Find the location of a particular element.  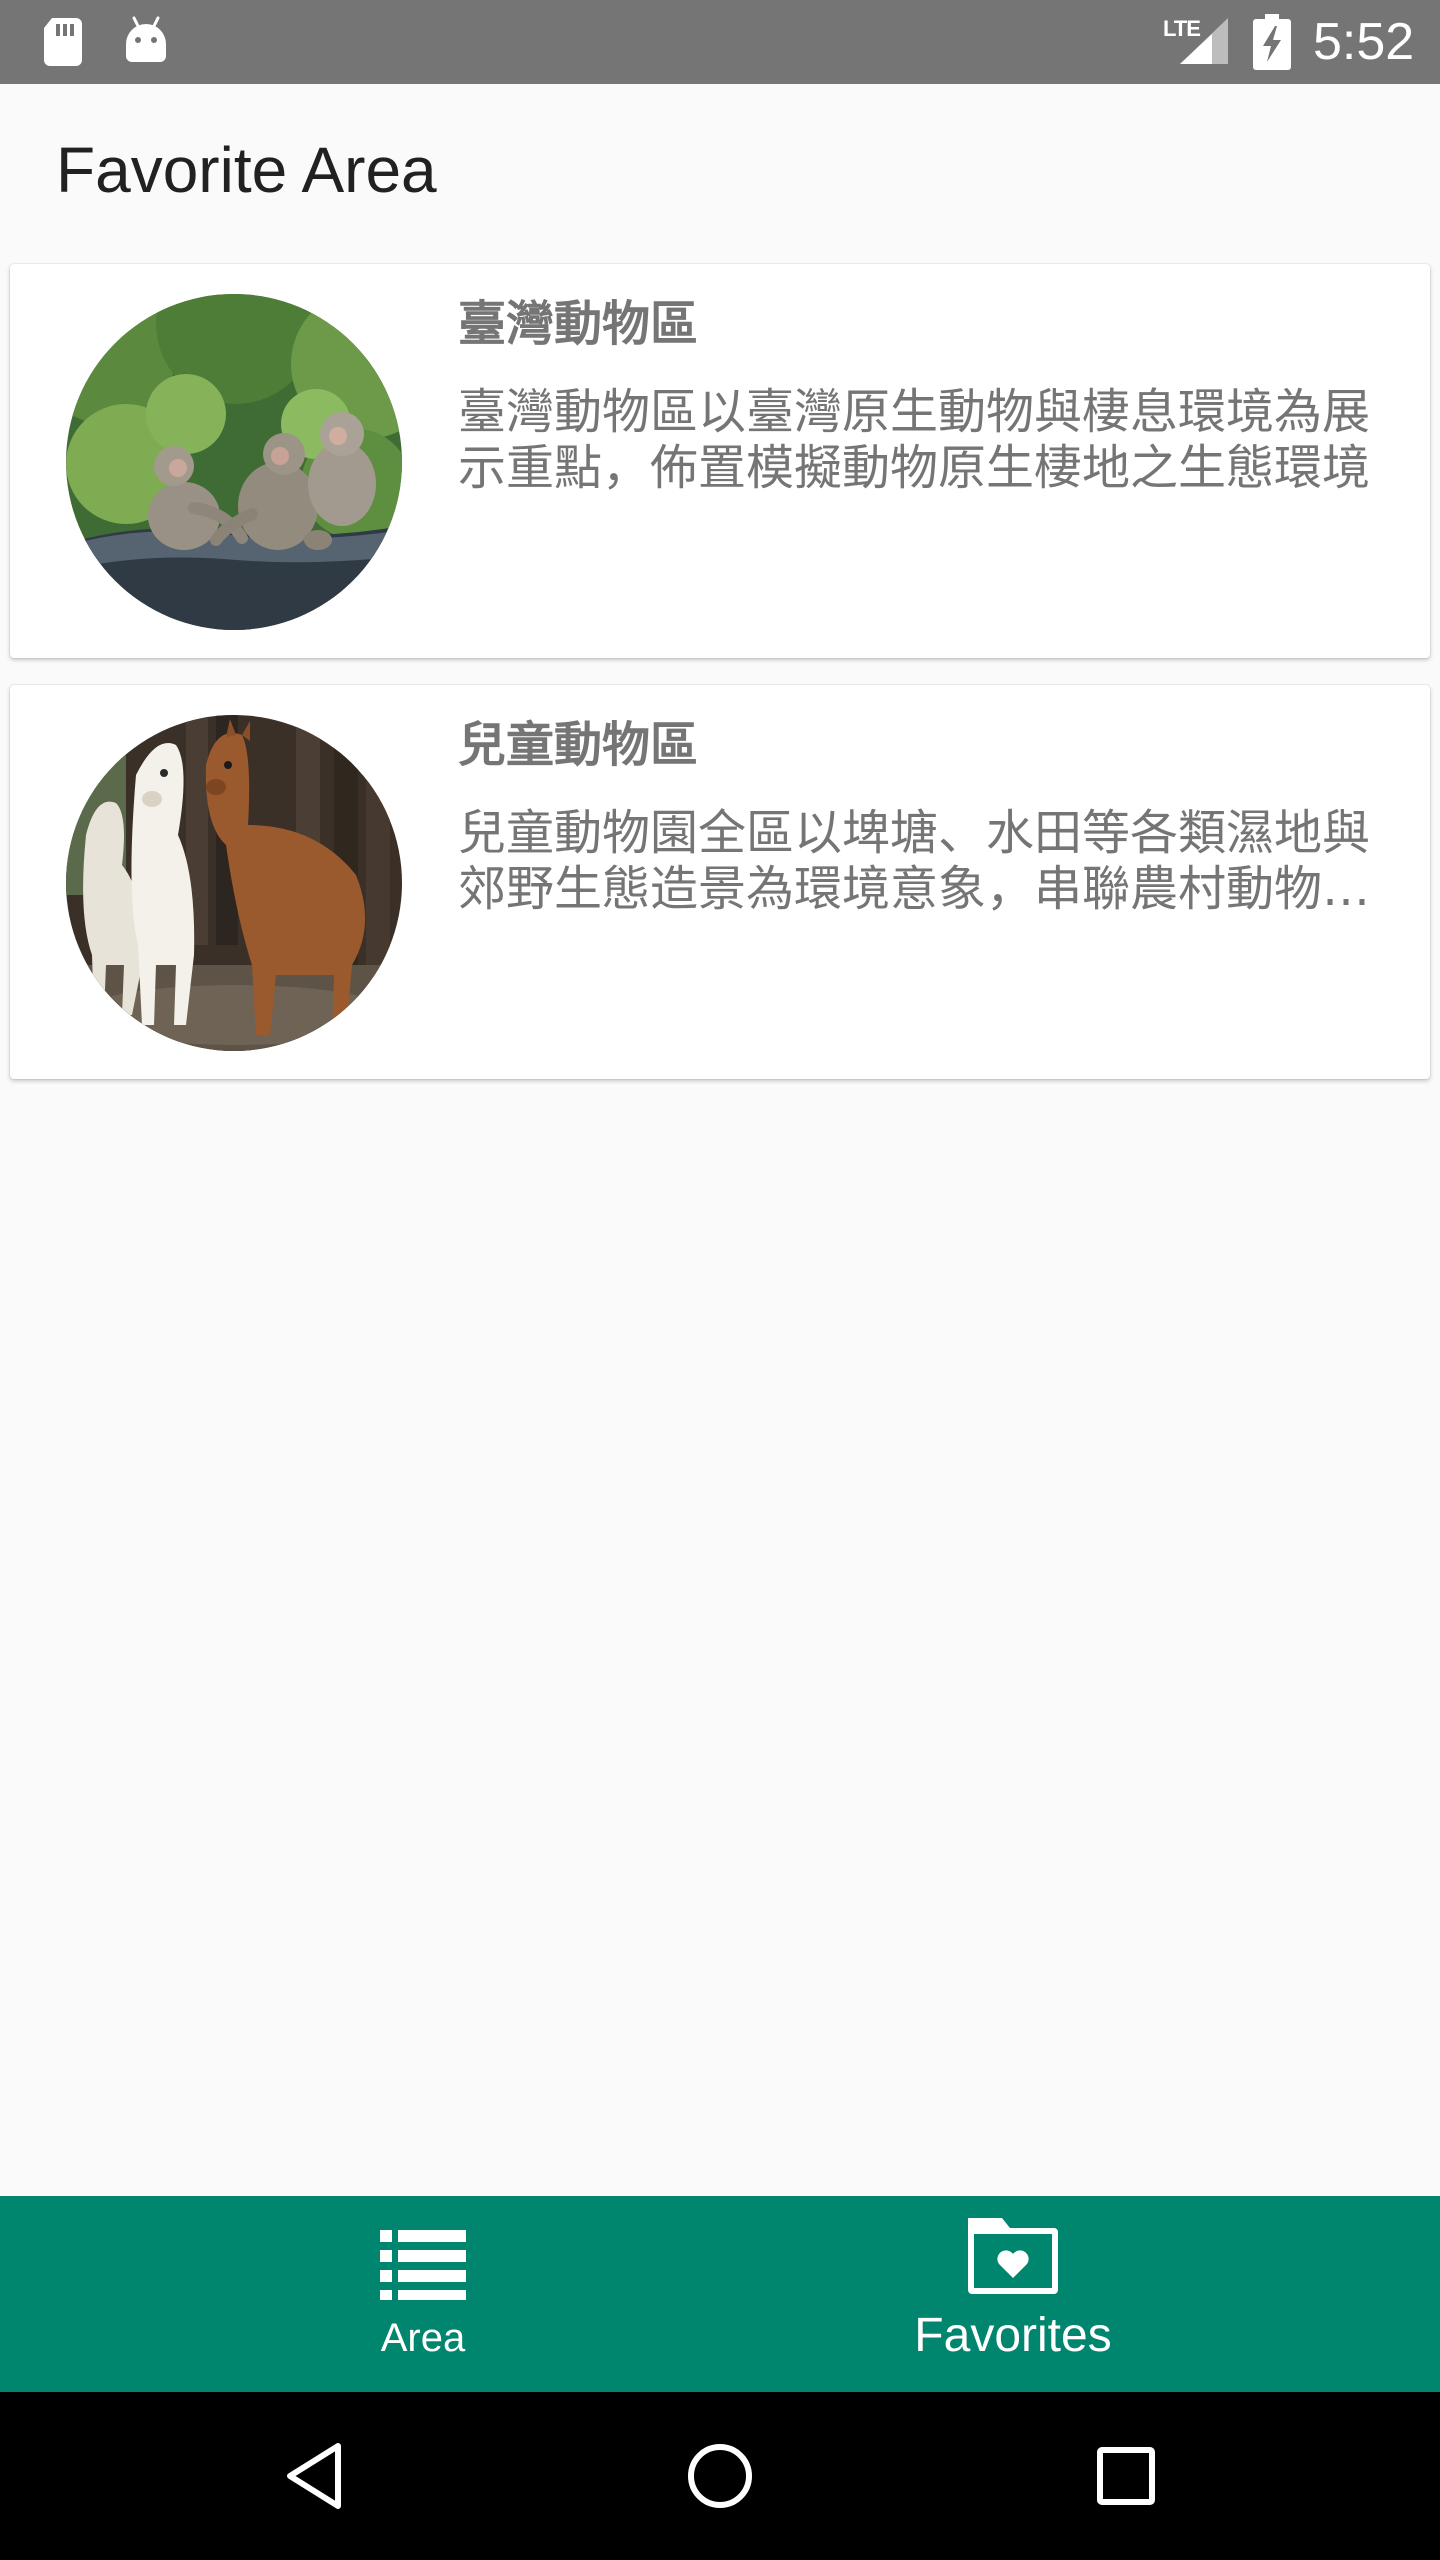

home-circle-icon is located at coordinates (720, 2476).